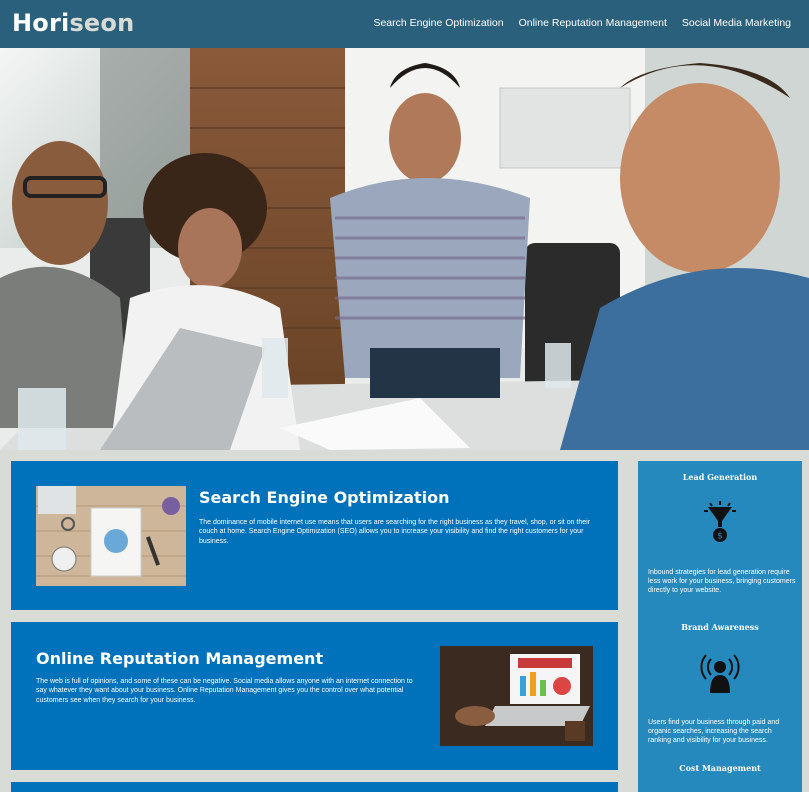 The image size is (809, 792). What do you see at coordinates (516, 696) in the screenshot?
I see `reputation-laptop-image` at bounding box center [516, 696].